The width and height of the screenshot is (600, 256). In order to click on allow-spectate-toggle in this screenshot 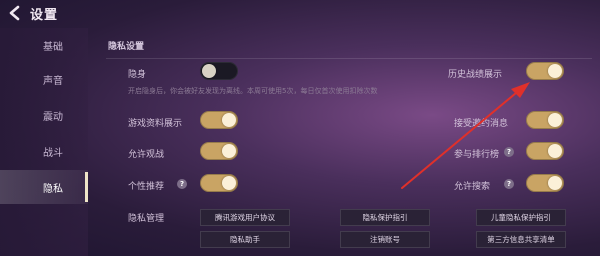, I will do `click(219, 151)`.